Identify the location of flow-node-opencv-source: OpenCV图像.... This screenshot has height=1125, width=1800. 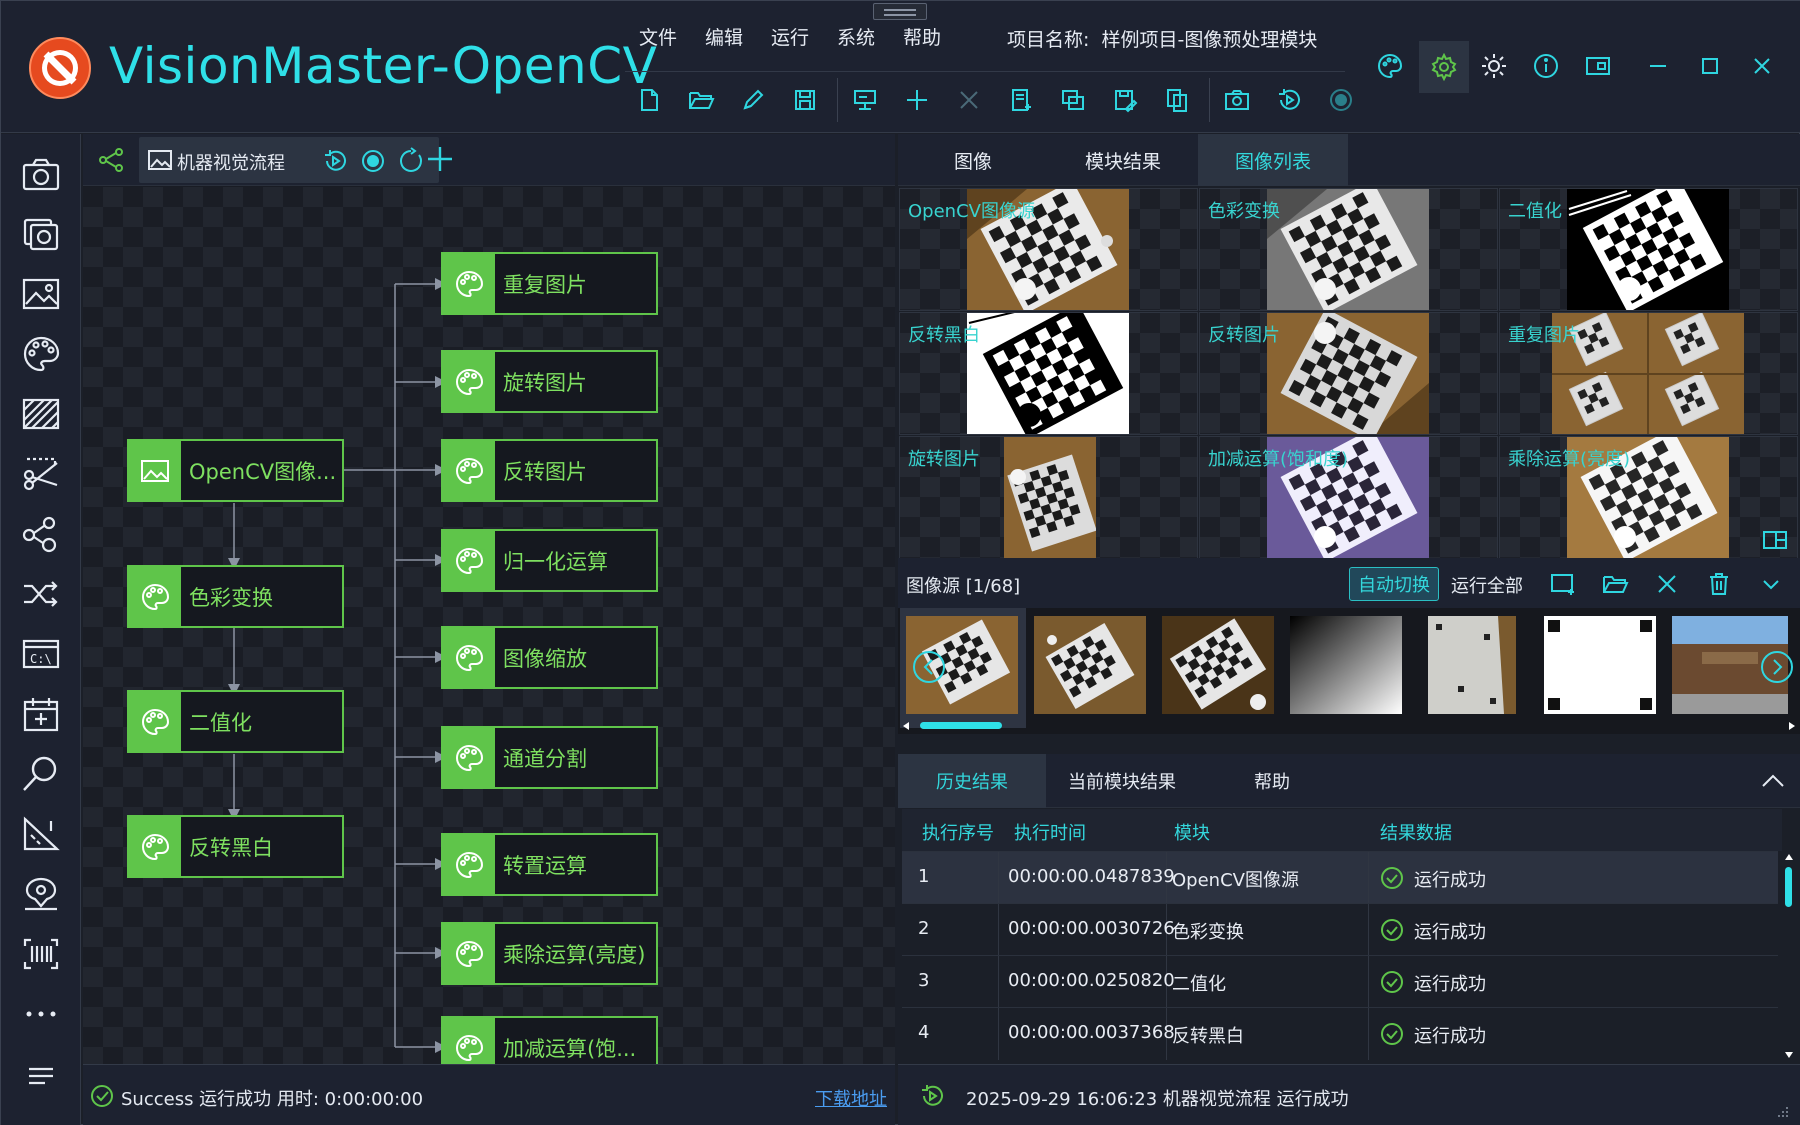
(235, 470).